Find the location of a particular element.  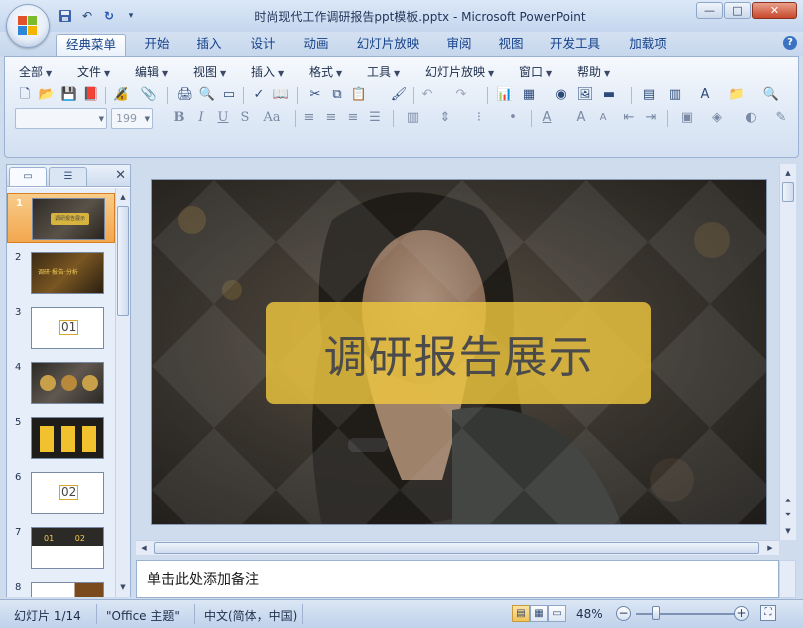

undo-icon: ↶ is located at coordinates (87, 16).